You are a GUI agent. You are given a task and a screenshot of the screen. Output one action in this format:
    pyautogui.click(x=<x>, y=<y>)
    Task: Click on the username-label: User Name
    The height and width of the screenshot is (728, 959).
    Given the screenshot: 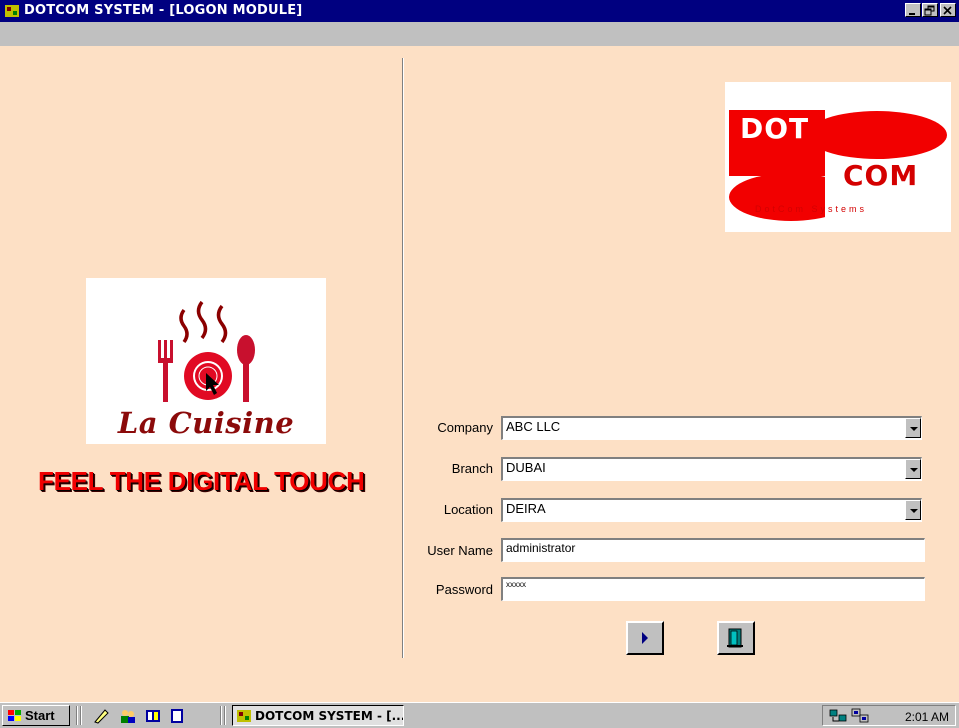 What is the action you would take?
    pyautogui.click(x=460, y=550)
    